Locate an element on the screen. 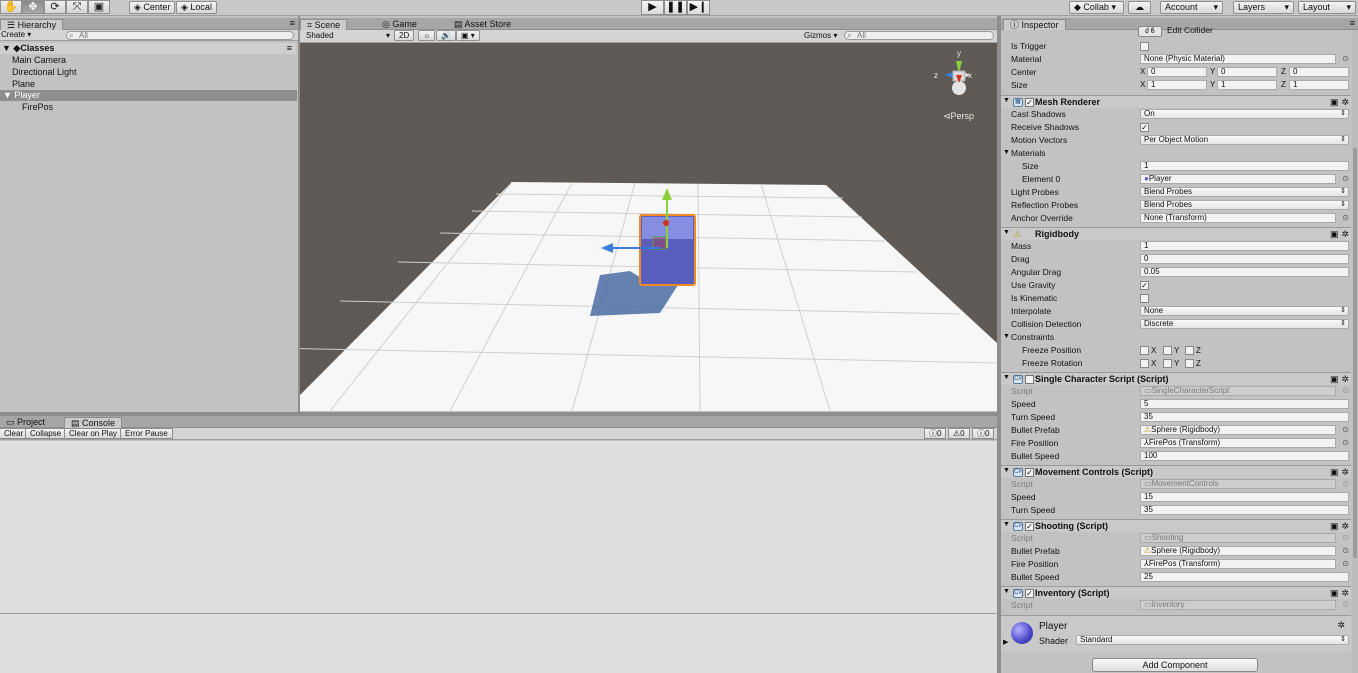  scene-menu-icon: ≡ is located at coordinates (289, 48).